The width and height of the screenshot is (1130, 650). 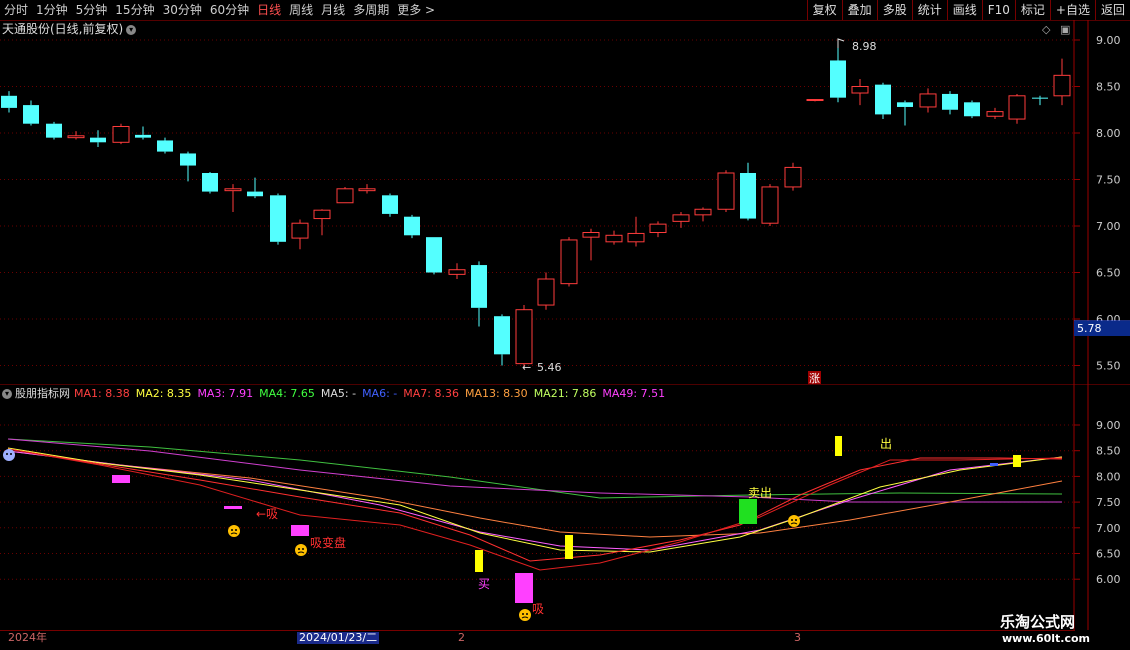 What do you see at coordinates (328, 542) in the screenshot?
I see `xi-label-2: 吸变盘` at bounding box center [328, 542].